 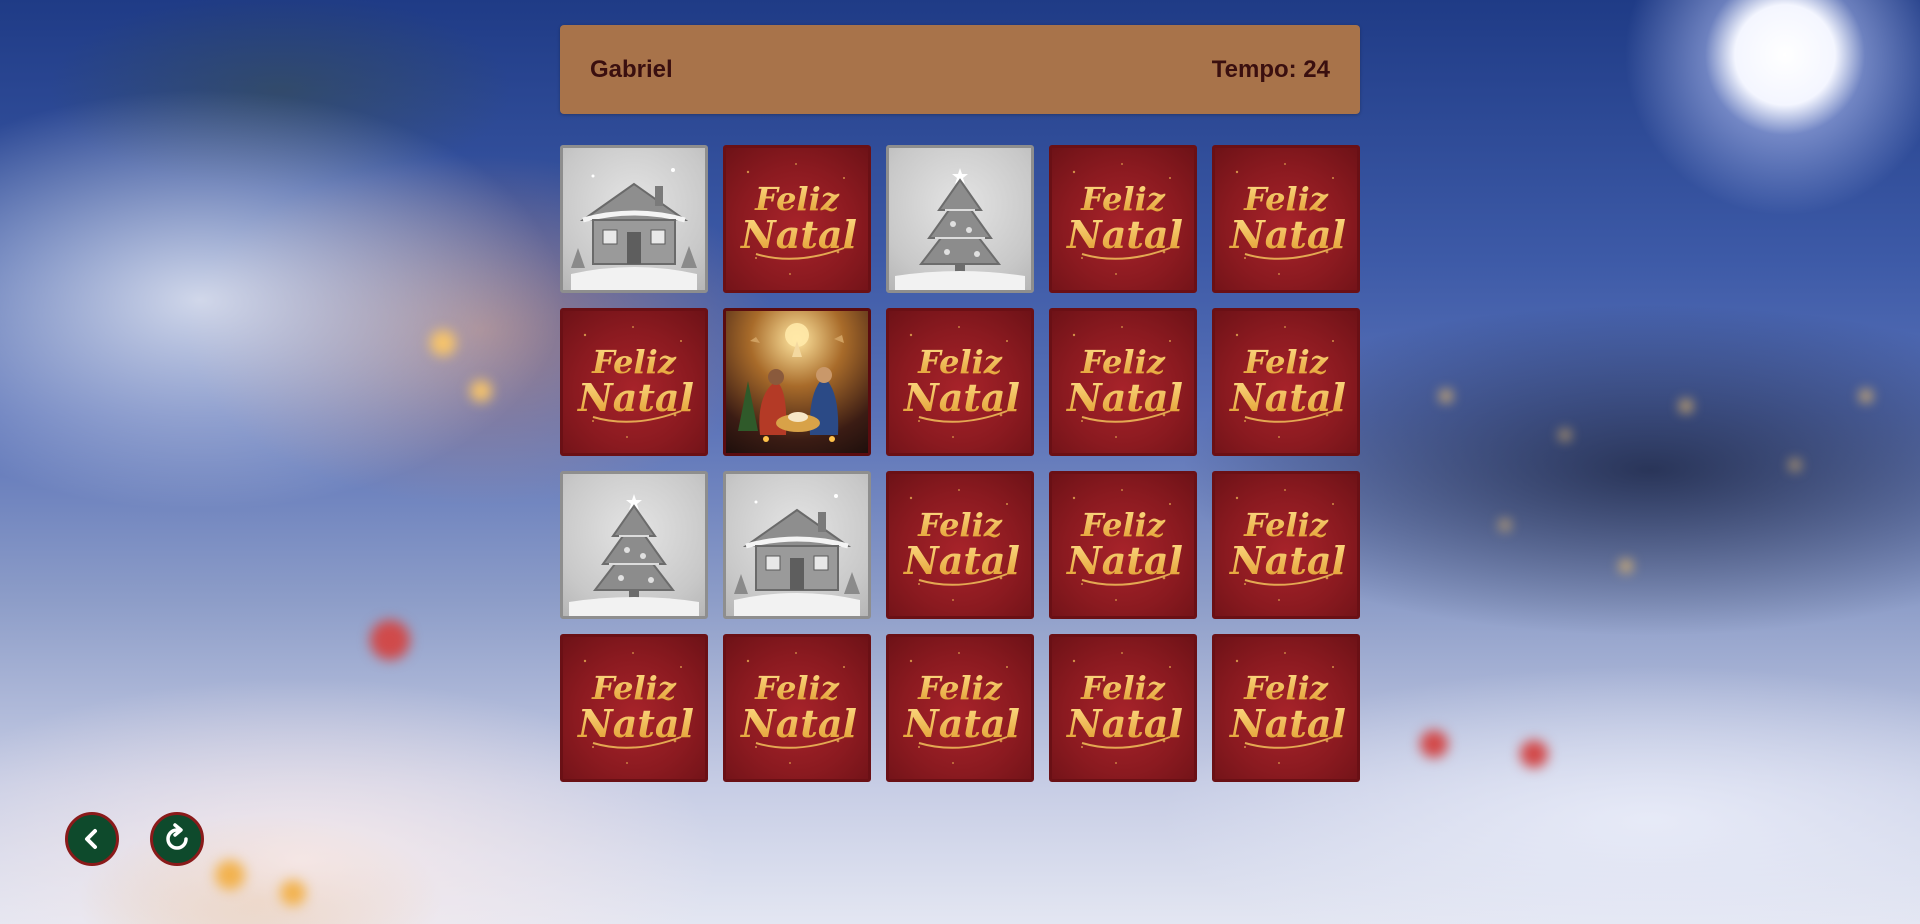 I want to click on player-name: Gabriel, so click(x=631, y=69).